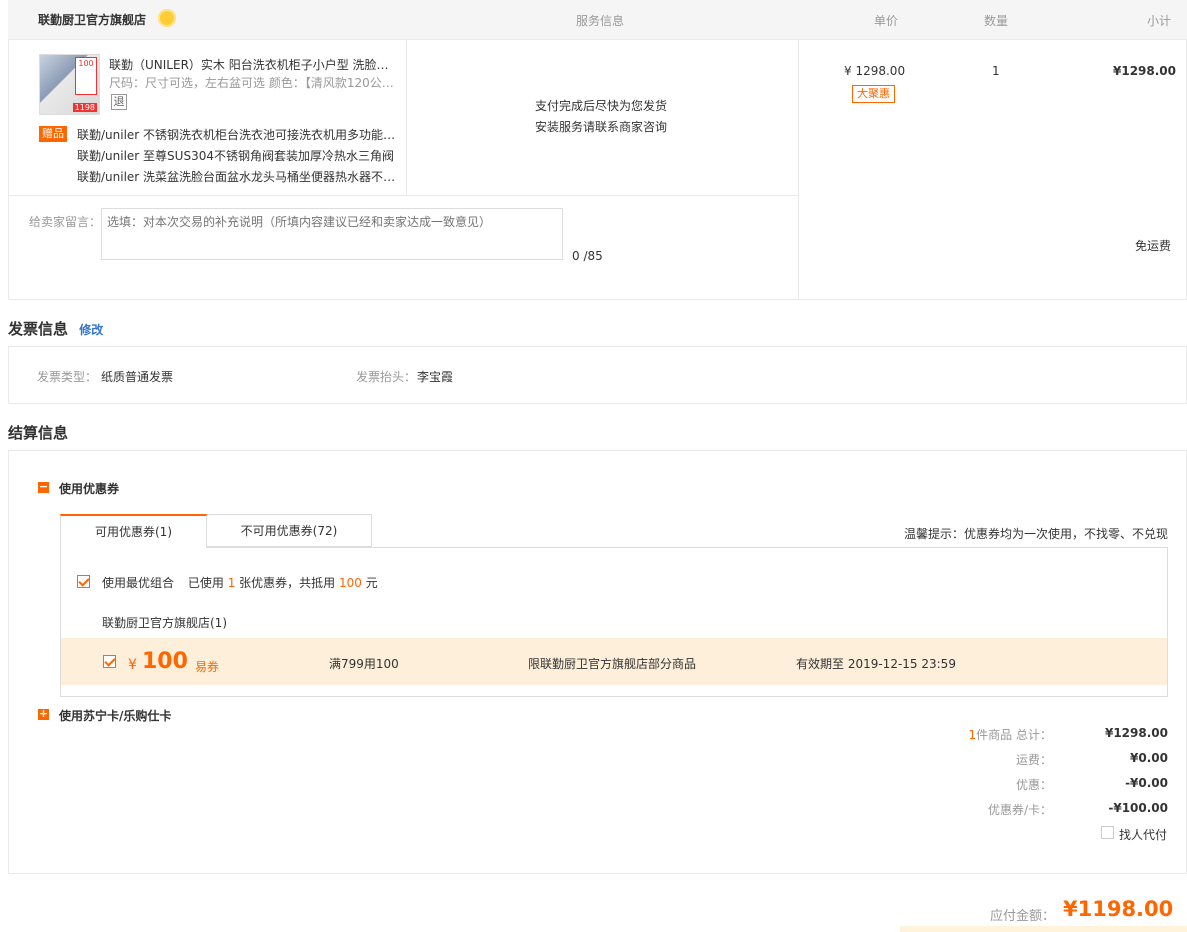 This screenshot has height=932, width=1187. What do you see at coordinates (205, 583) in the screenshot?
I see `used-prefix: 已使用` at bounding box center [205, 583].